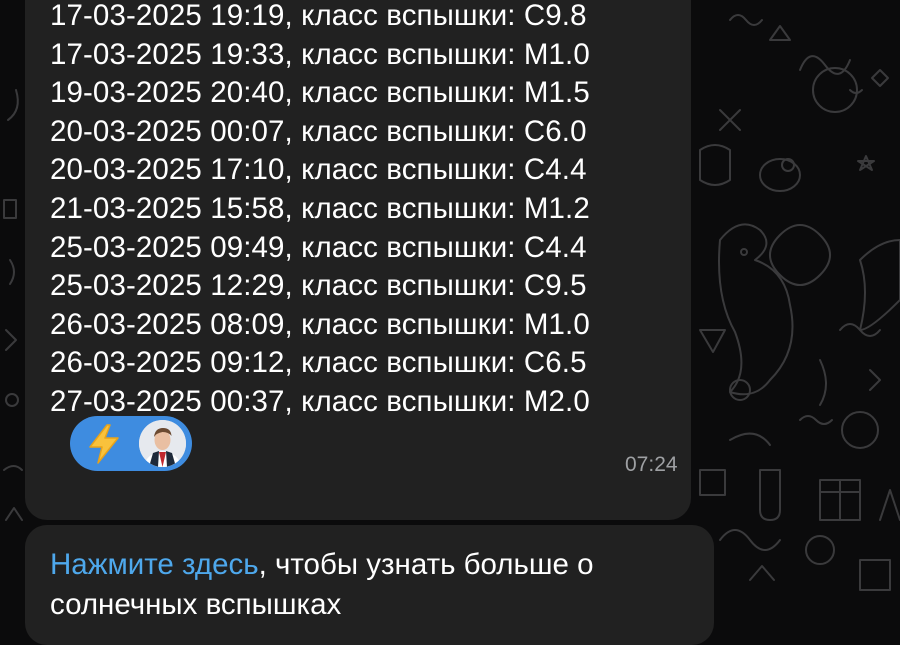 This screenshot has height=645, width=900. I want to click on lightning-bolt-icon, so click(104, 444).